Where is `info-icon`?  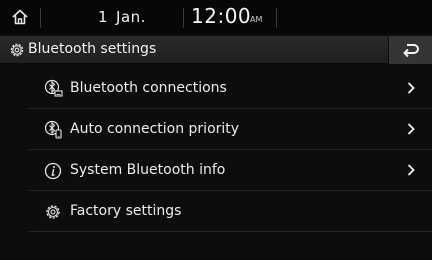 info-icon is located at coordinates (53, 171).